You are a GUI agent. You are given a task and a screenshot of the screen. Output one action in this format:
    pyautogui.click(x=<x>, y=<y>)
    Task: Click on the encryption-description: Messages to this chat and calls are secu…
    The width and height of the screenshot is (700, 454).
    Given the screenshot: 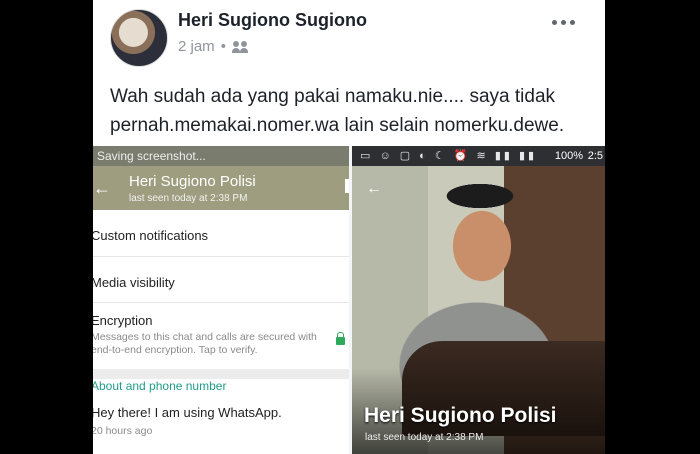 What is the action you would take?
    pyautogui.click(x=205, y=343)
    